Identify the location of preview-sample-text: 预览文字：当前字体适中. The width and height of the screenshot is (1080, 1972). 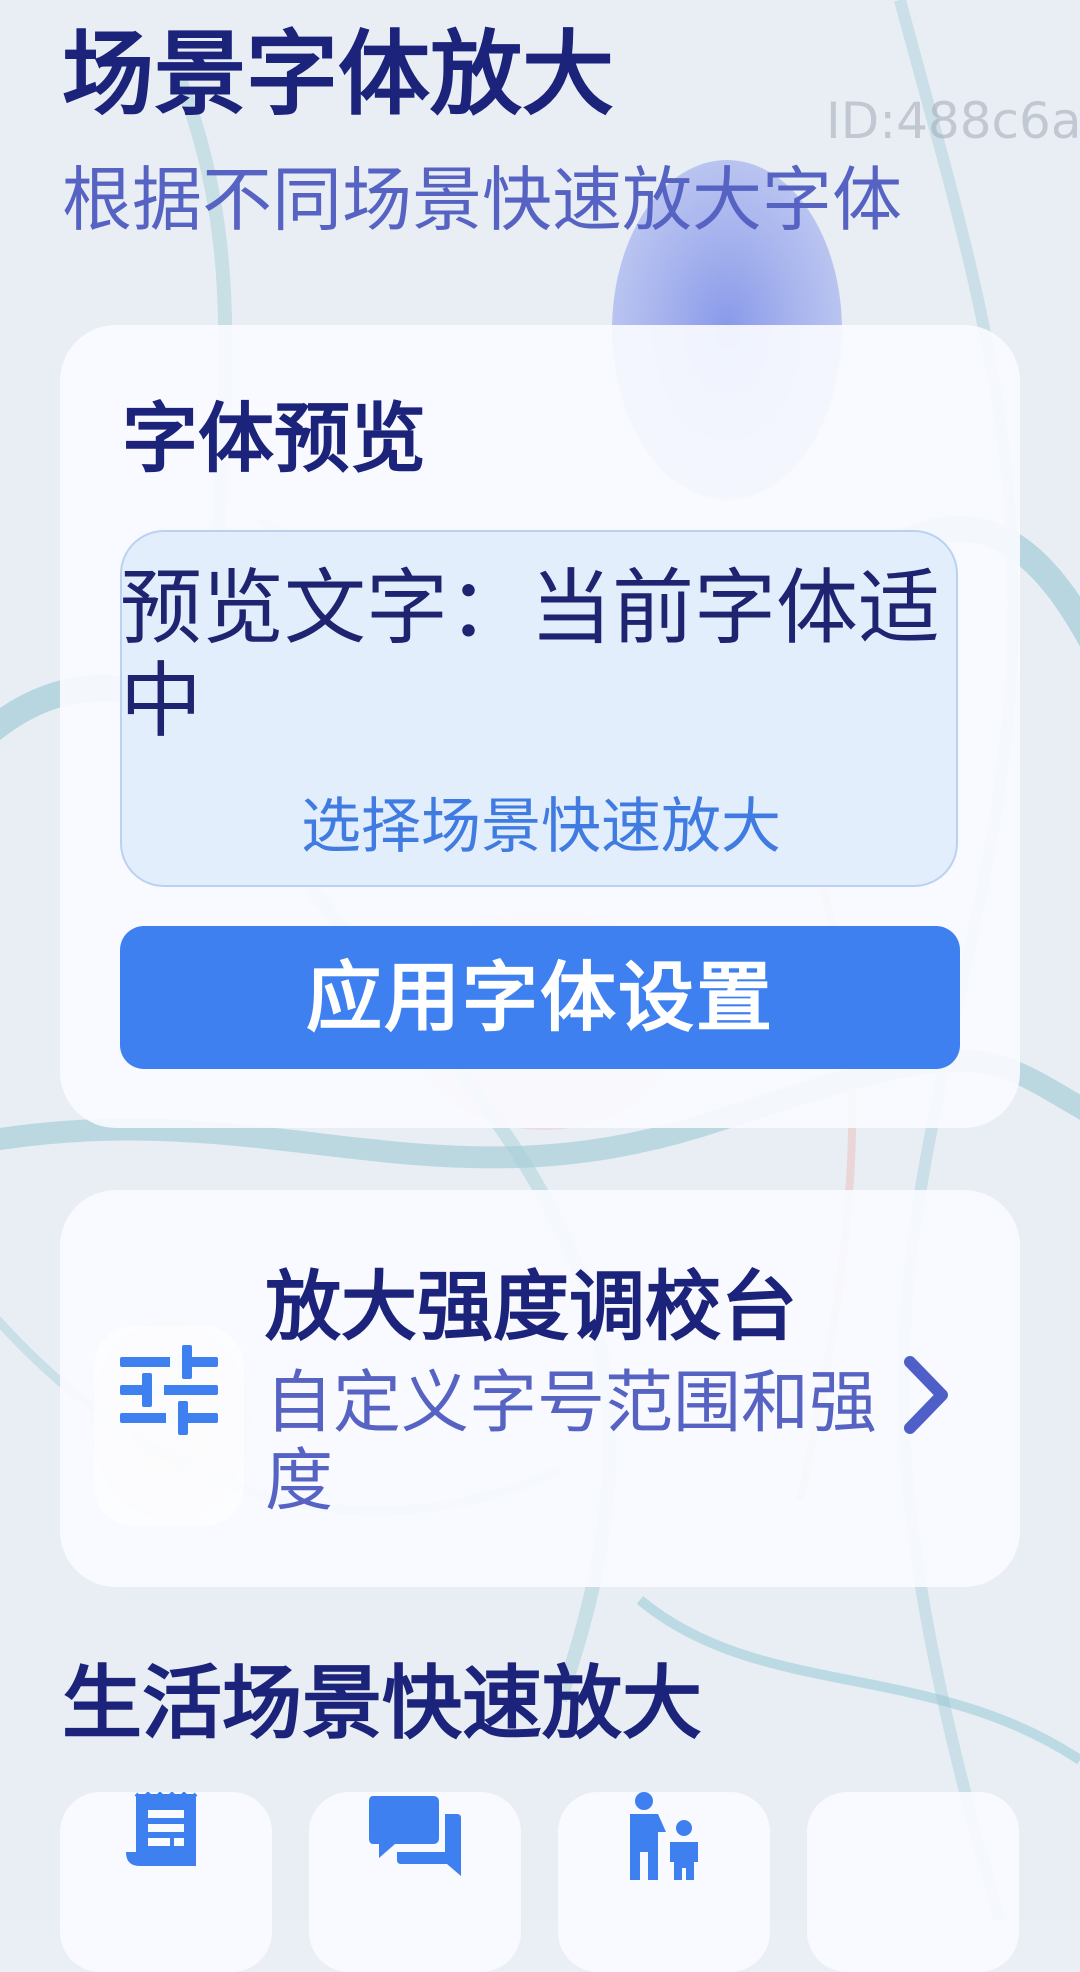
(530, 655).